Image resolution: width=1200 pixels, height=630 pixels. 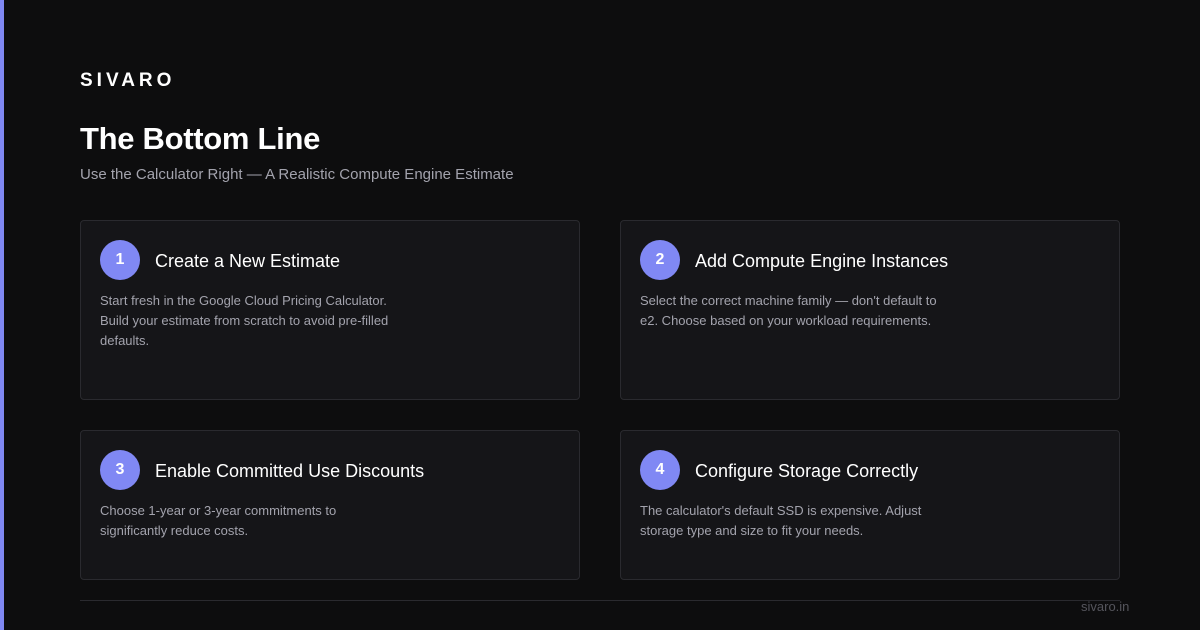 I want to click on step-number-badge: 4, so click(x=660, y=470).